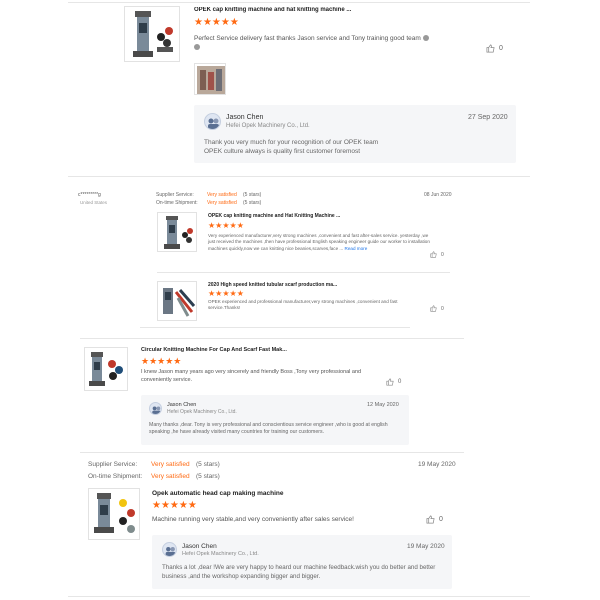 This screenshot has width=600, height=600. I want to click on photo-image, so click(211, 80).